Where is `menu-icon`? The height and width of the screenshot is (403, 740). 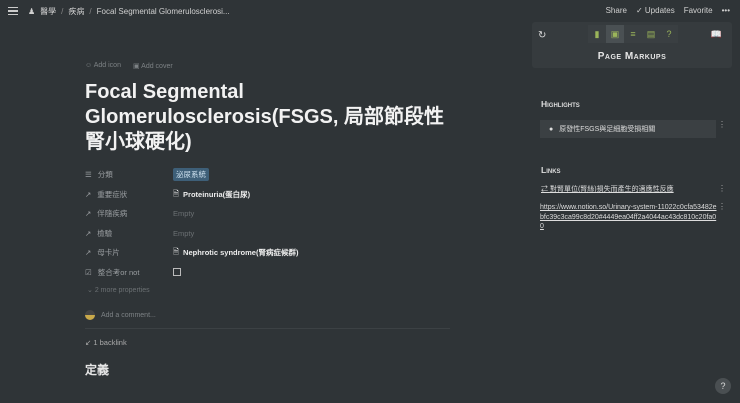 menu-icon is located at coordinates (13, 11).